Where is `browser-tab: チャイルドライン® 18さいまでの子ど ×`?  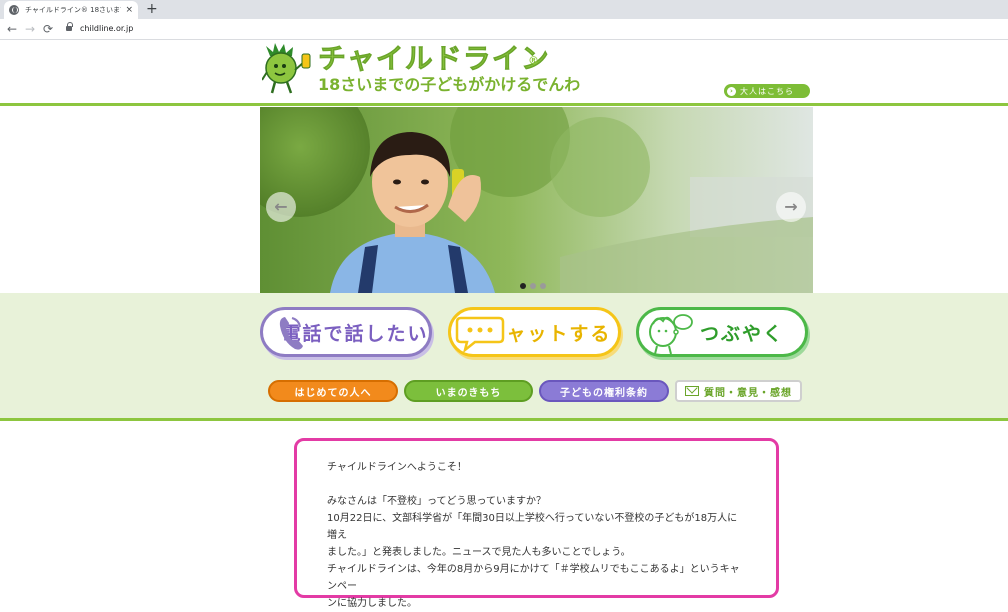
browser-tab: チャイルドライン® 18さいまでの子ど × is located at coordinates (71, 10).